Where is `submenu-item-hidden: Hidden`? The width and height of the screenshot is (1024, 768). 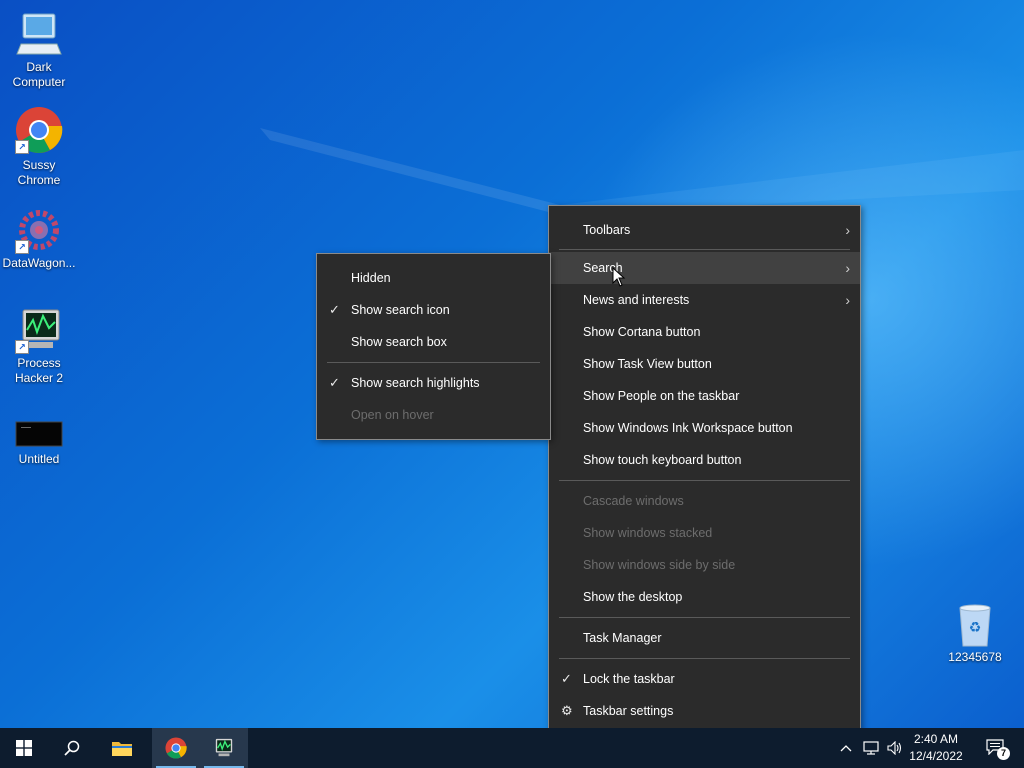 submenu-item-hidden: Hidden is located at coordinates (433, 278).